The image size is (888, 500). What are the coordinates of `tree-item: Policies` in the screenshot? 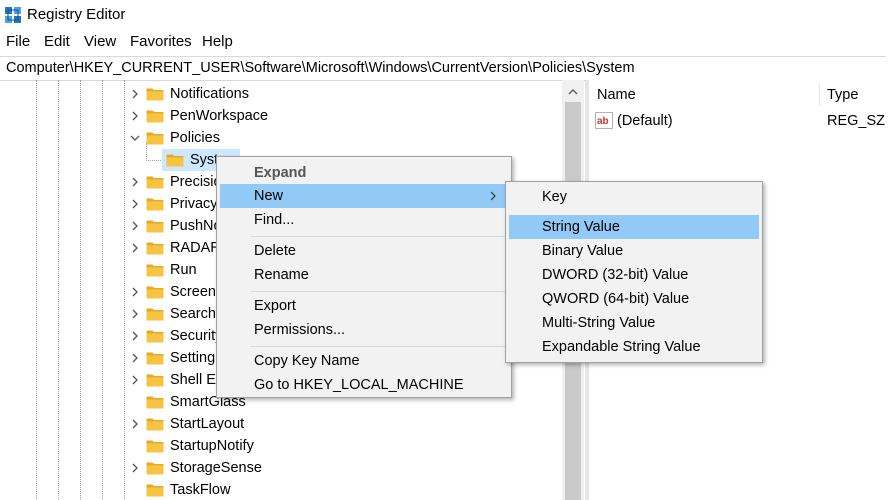 It's located at (280, 138).